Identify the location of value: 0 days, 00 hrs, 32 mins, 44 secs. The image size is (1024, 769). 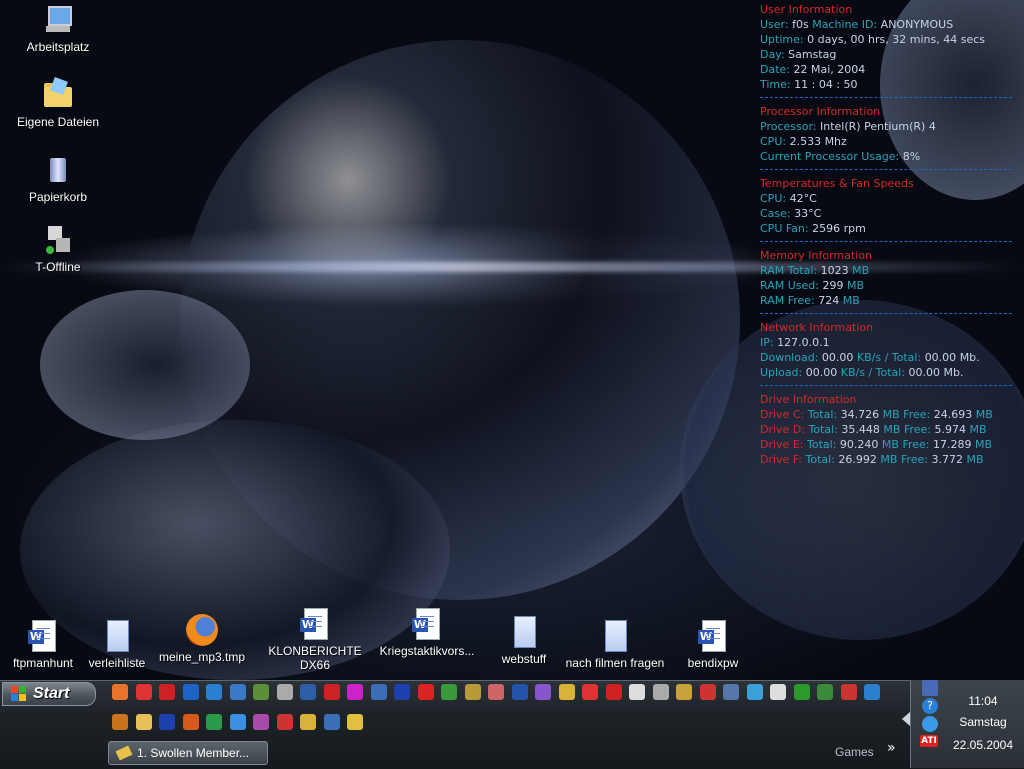
(896, 39).